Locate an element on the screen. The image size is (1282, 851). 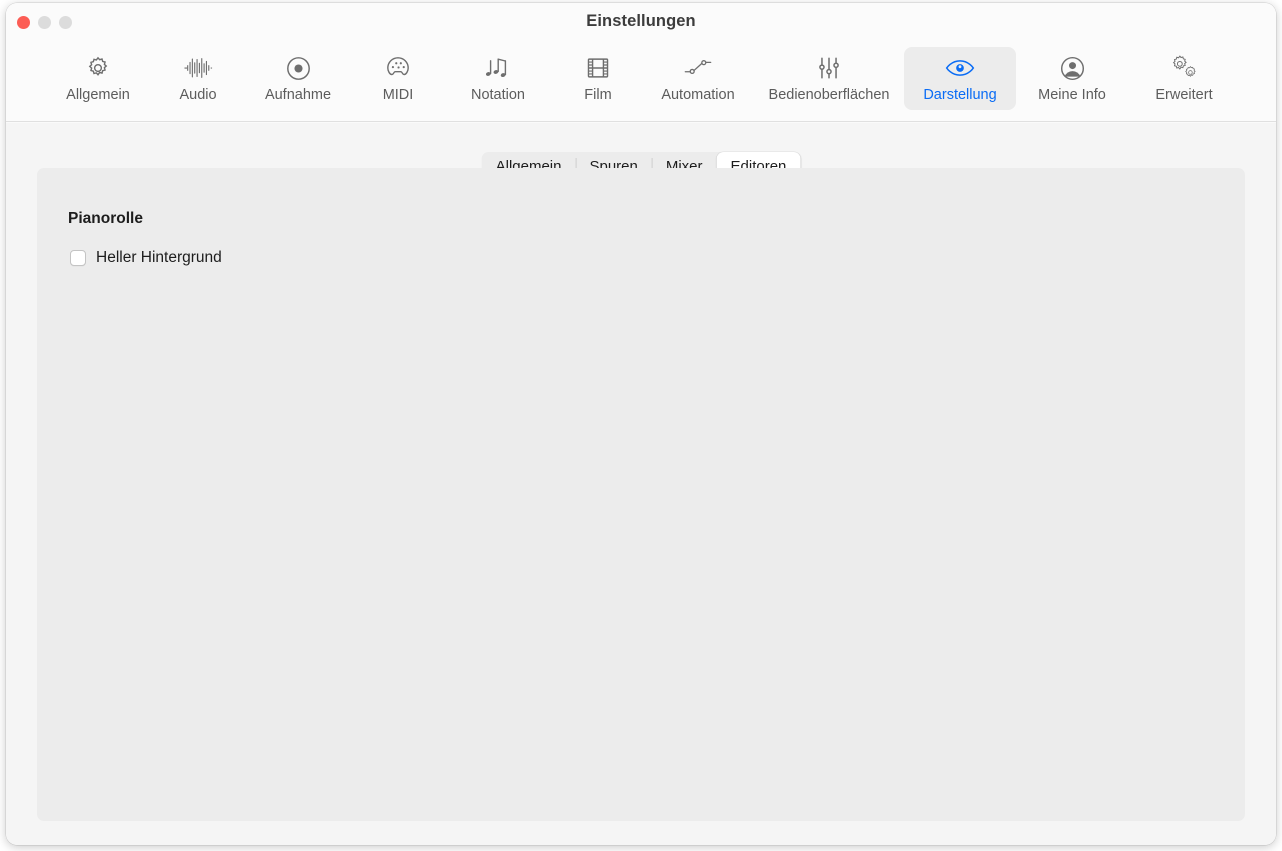
person-circle-icon is located at coordinates (1072, 68).